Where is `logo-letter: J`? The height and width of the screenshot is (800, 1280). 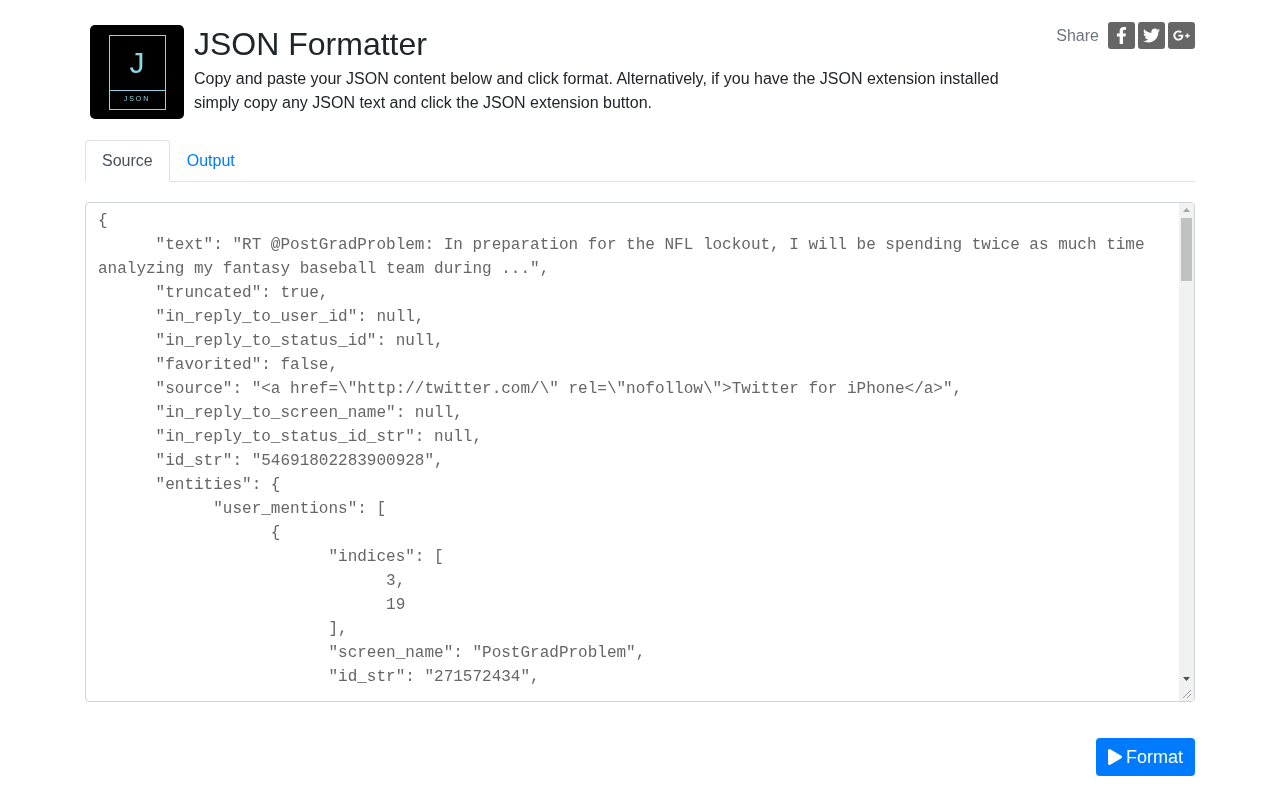
logo-letter: J is located at coordinates (137, 62).